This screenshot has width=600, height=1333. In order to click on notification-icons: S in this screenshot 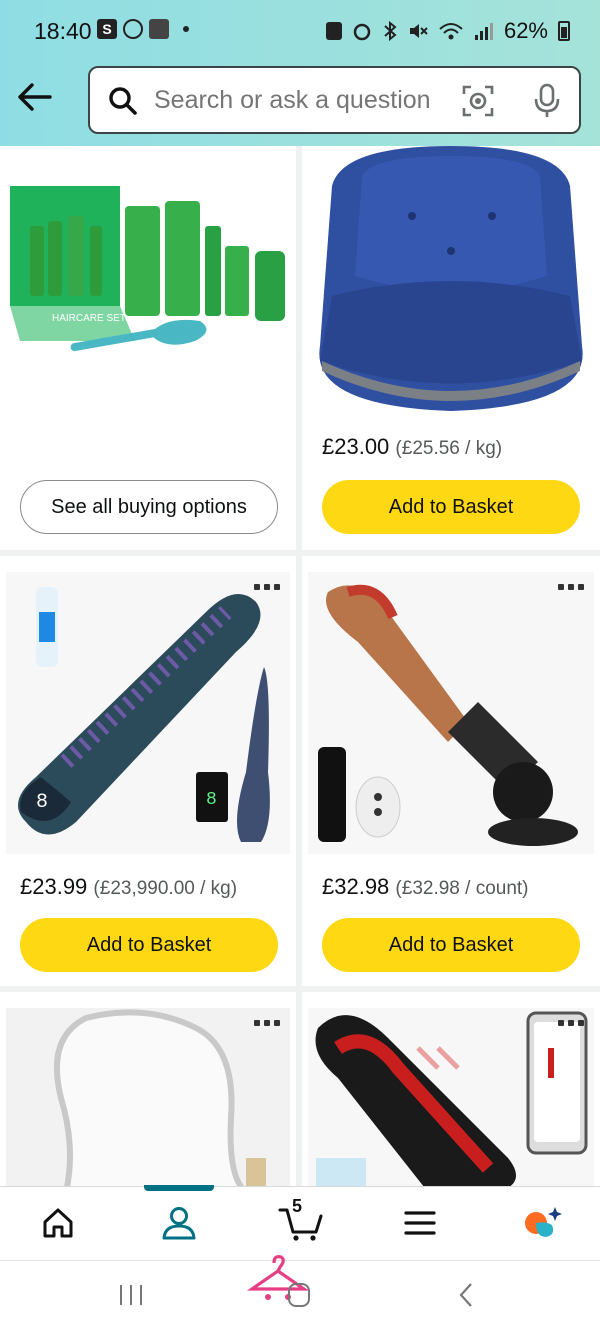, I will do `click(143, 29)`.